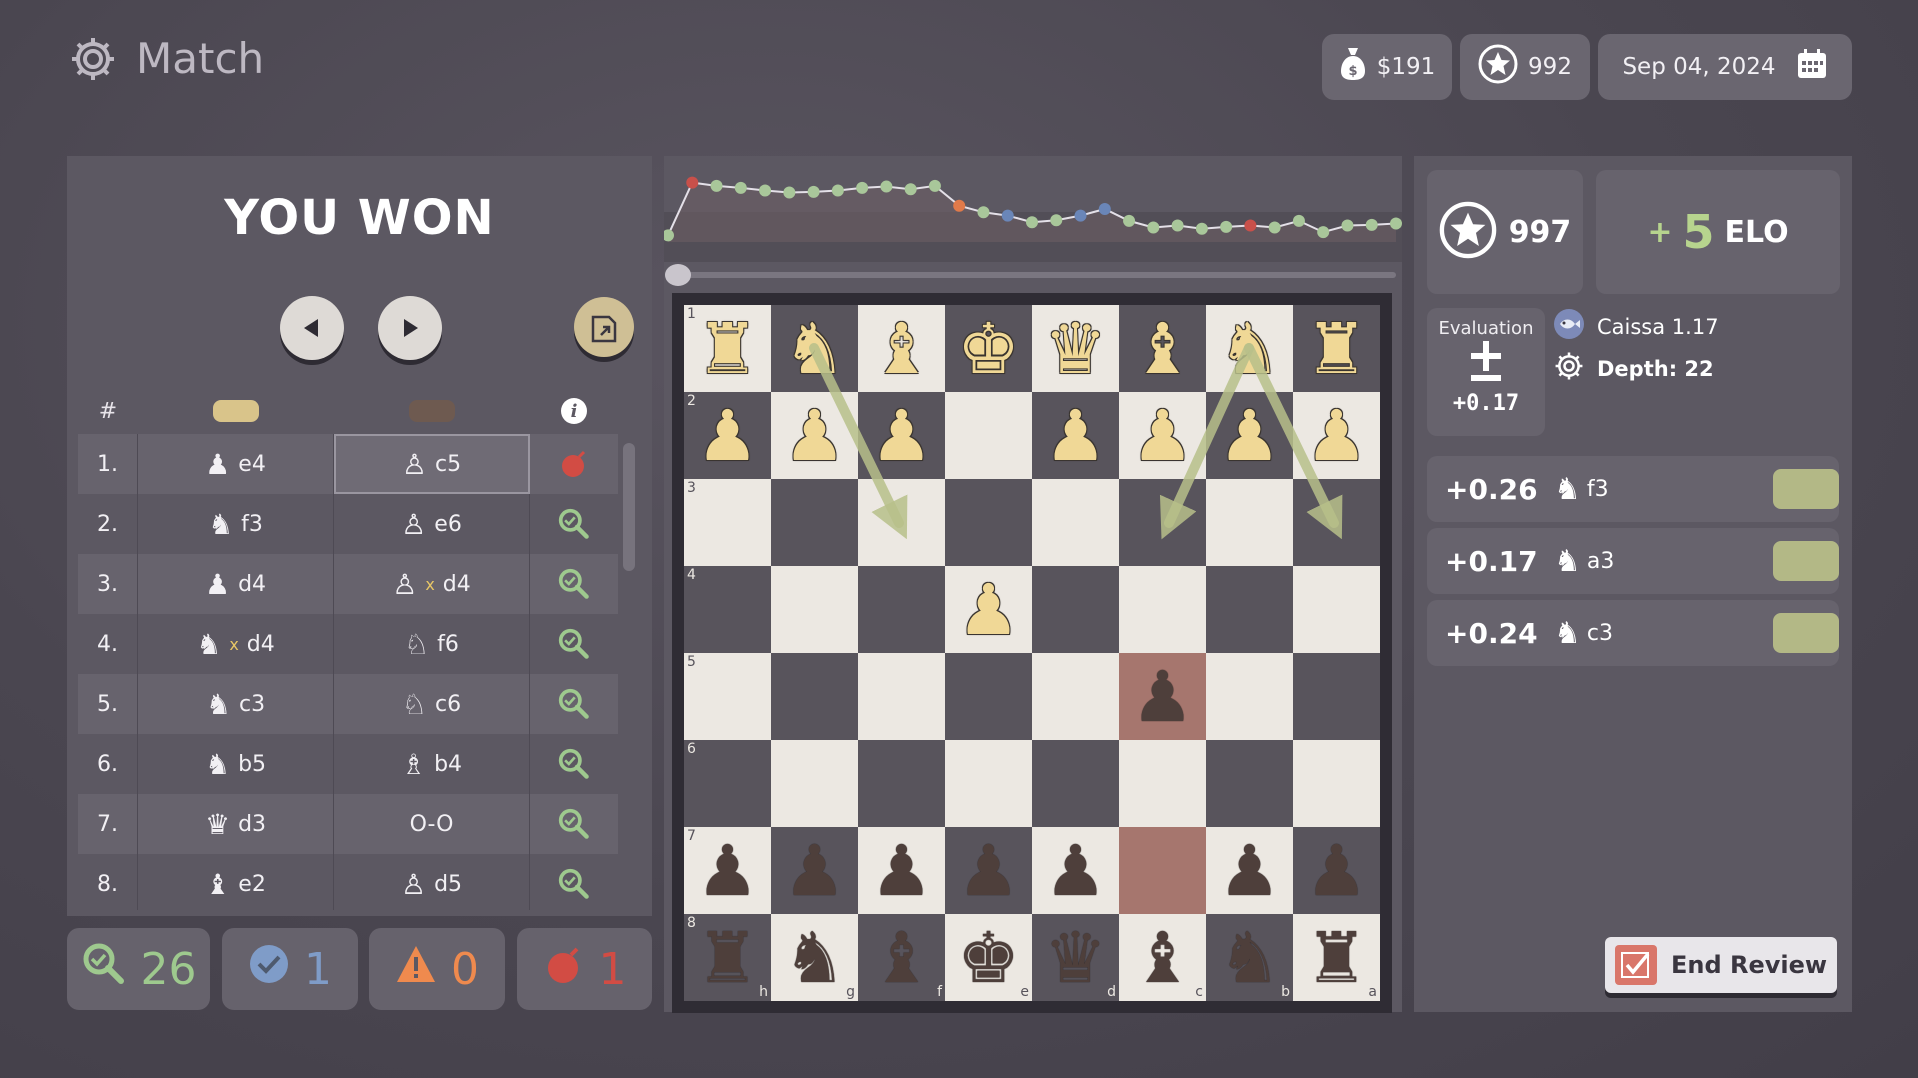  I want to click on timeline-slider-knob, so click(678, 275).